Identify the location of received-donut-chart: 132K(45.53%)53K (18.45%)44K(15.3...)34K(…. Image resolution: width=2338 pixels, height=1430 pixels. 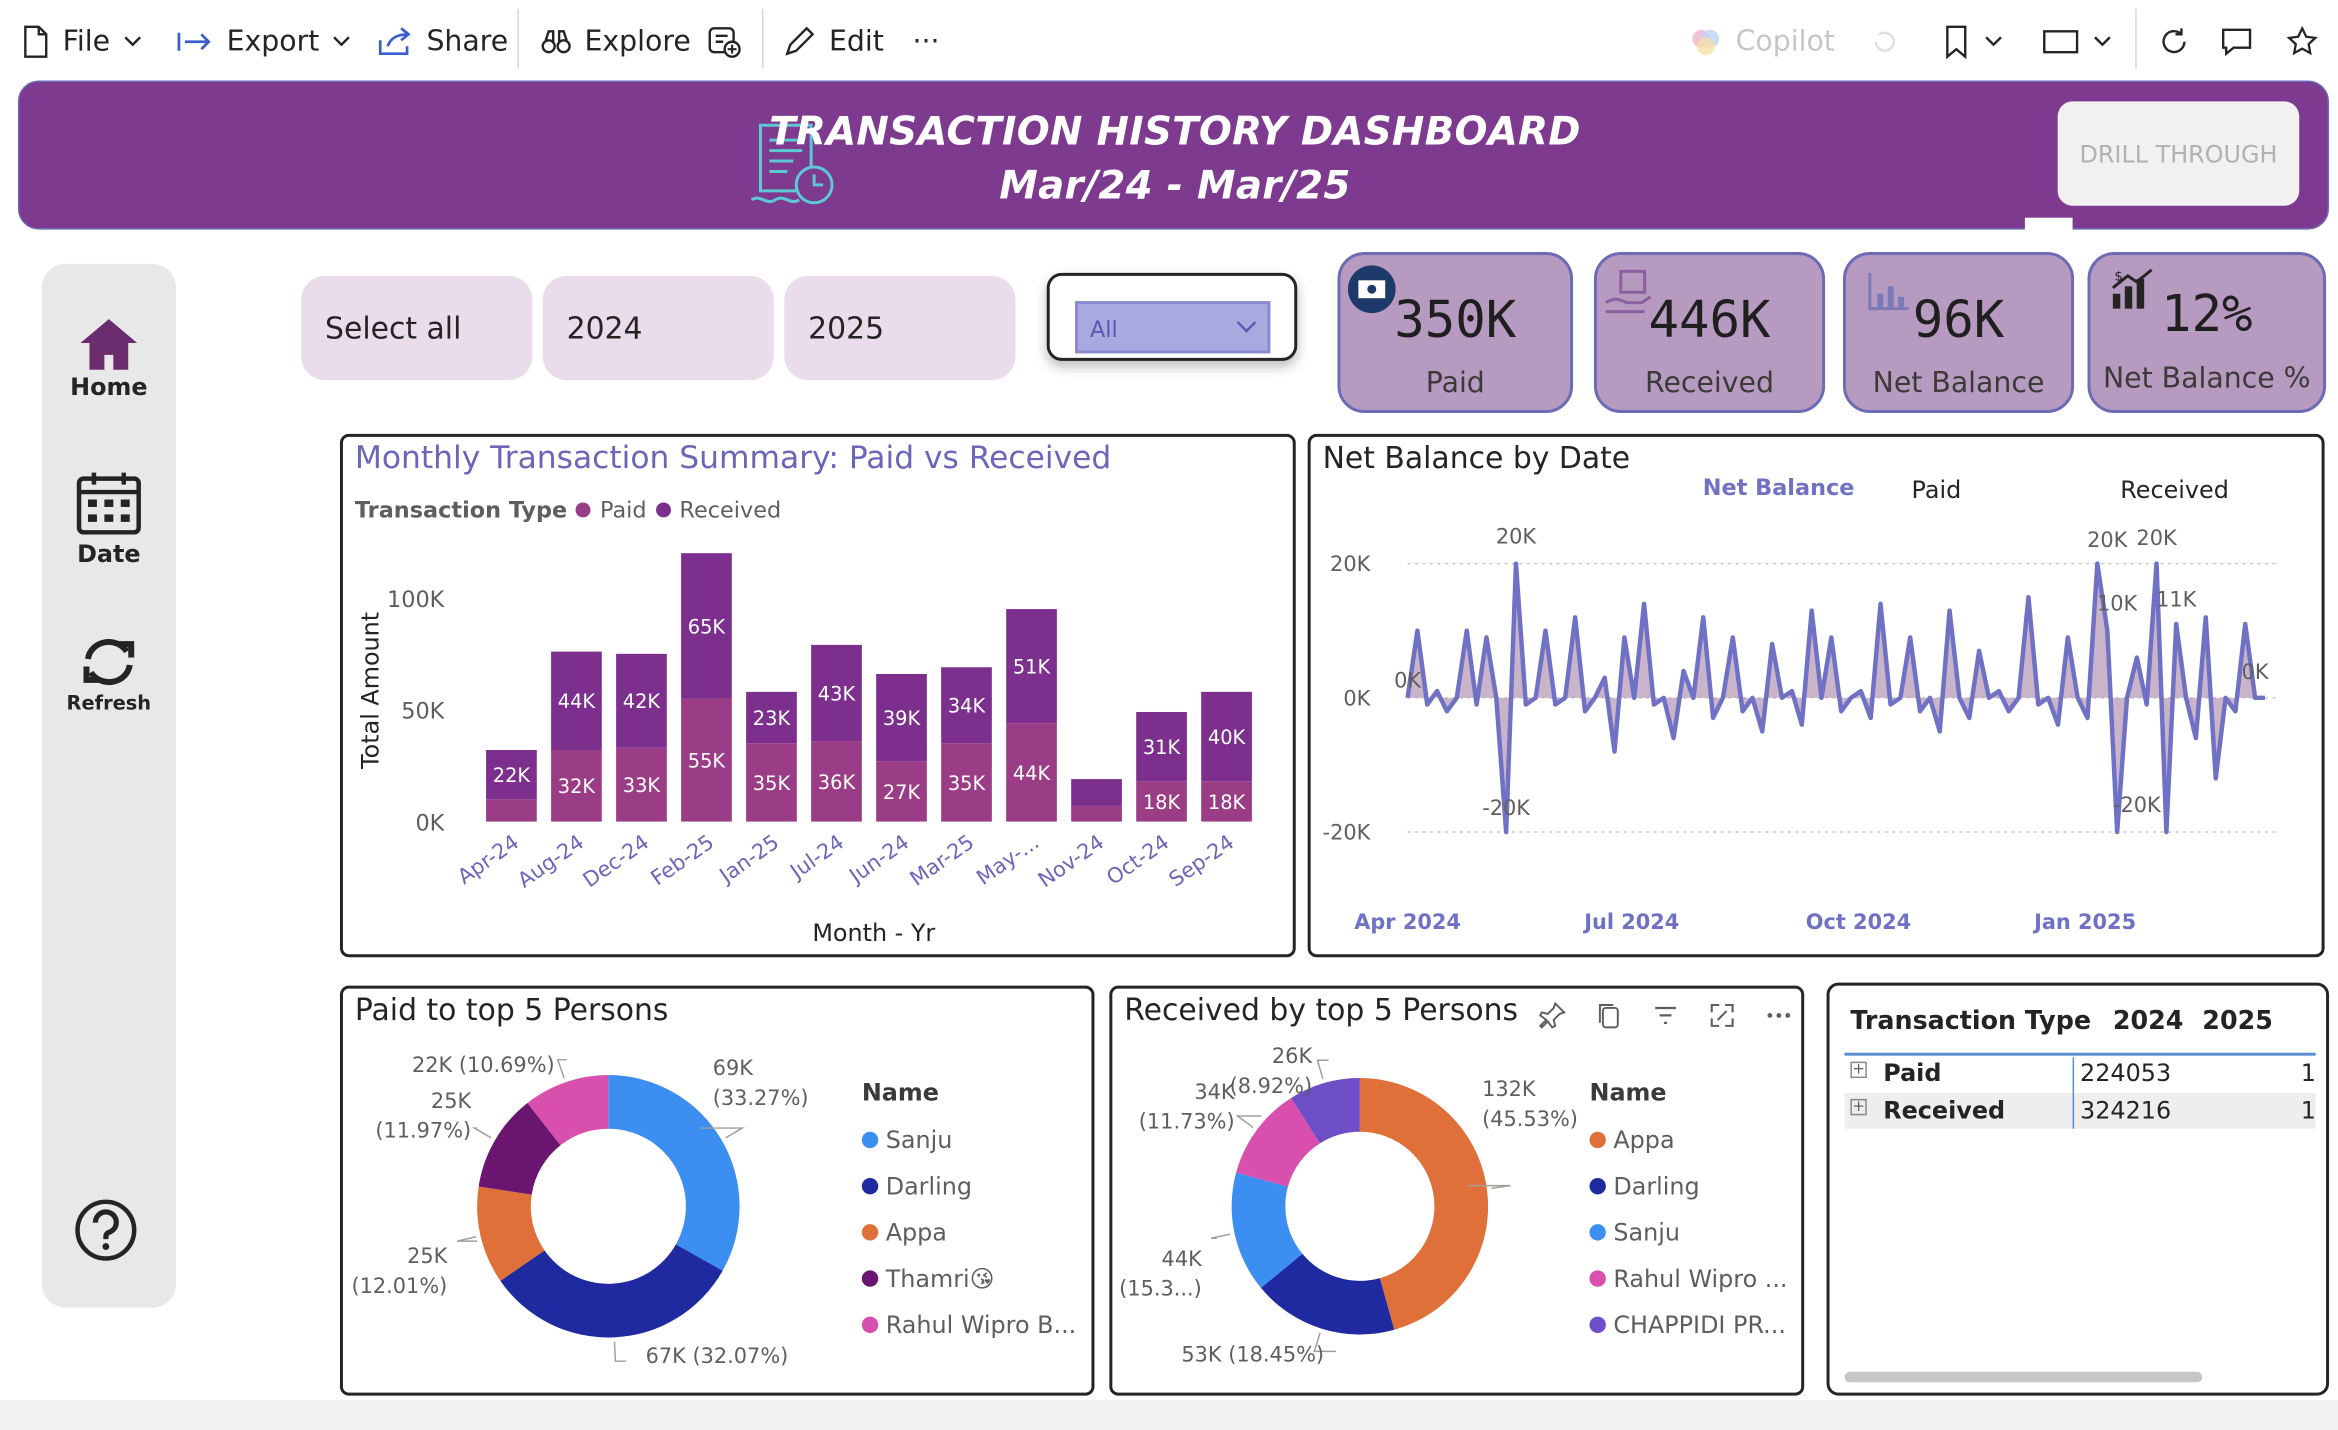
(1348, 1205).